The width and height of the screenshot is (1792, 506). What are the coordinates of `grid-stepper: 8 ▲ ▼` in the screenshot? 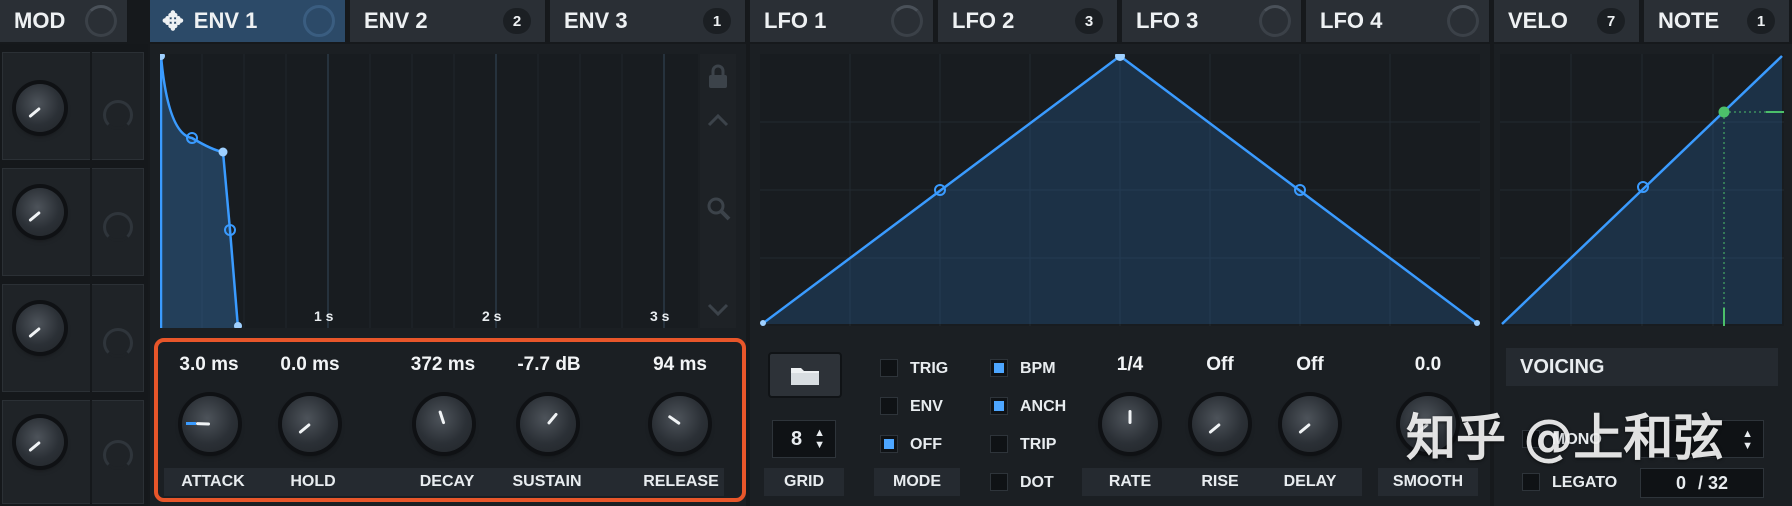 It's located at (804, 439).